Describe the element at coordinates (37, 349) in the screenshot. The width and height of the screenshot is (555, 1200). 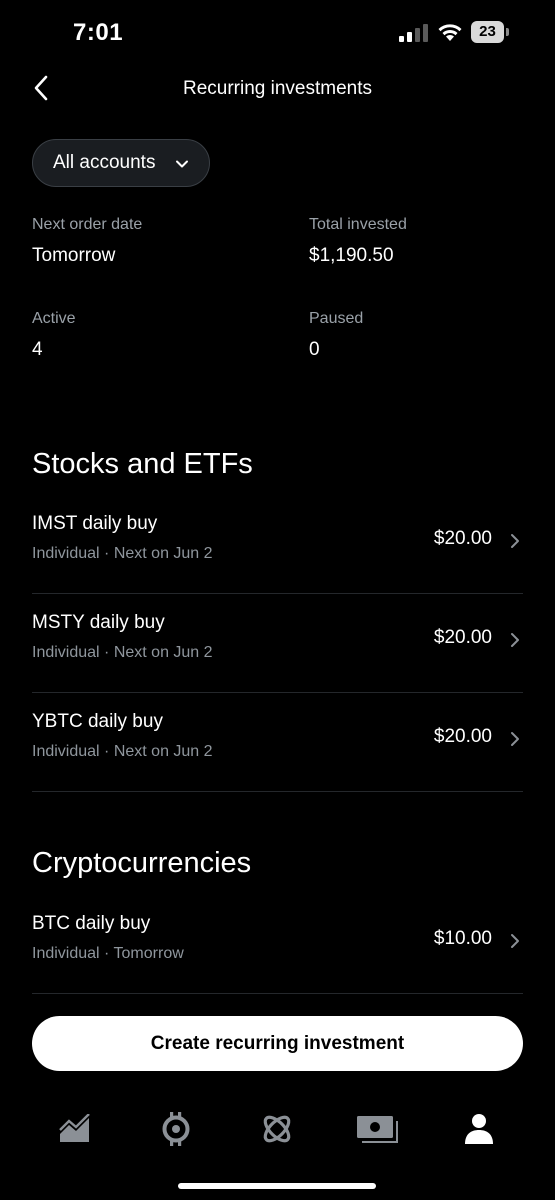
I see `active-count: 4` at that location.